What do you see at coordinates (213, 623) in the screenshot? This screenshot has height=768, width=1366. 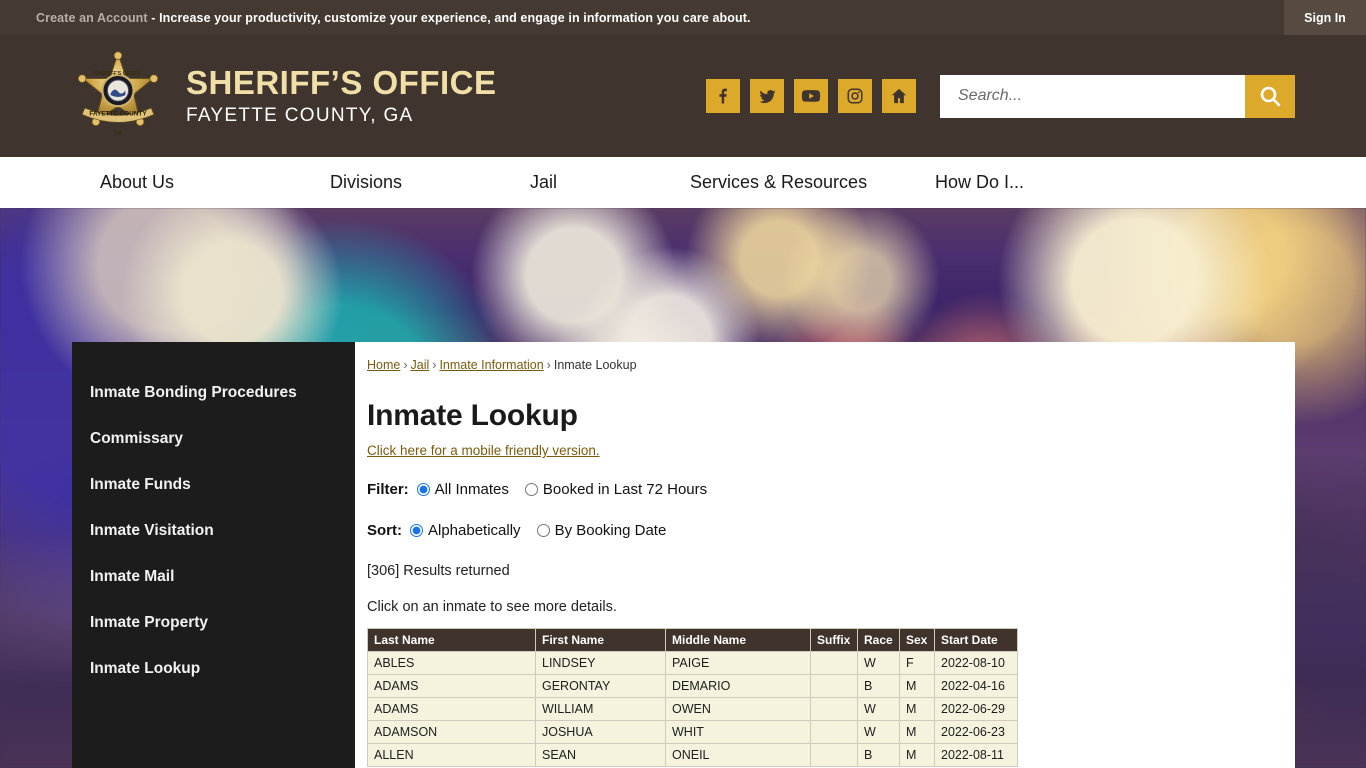 I see `sidebar-item-inmate-property: Inmate Property` at bounding box center [213, 623].